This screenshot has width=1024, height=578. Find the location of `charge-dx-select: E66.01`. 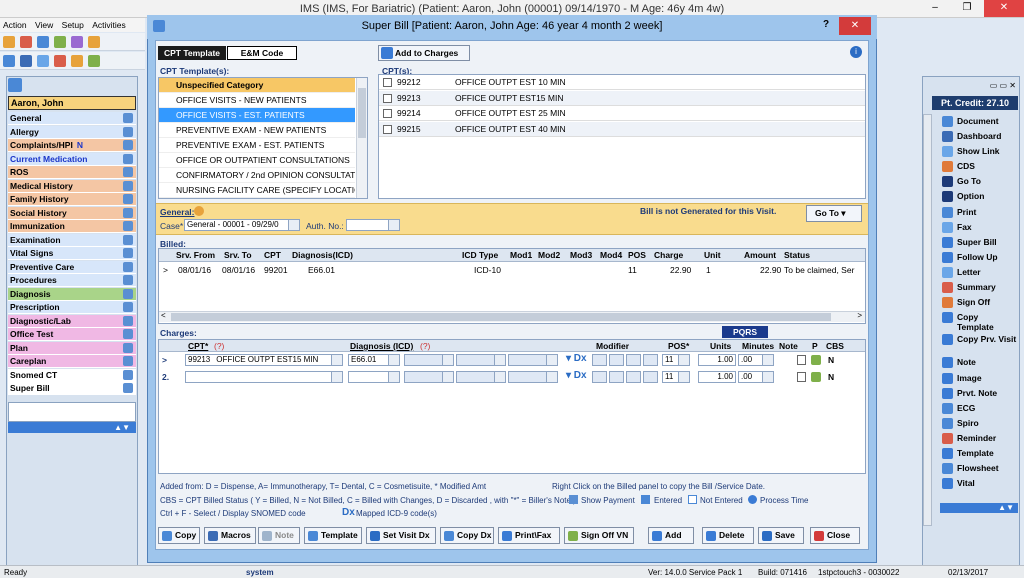

charge-dx-select: E66.01 is located at coordinates (374, 360).